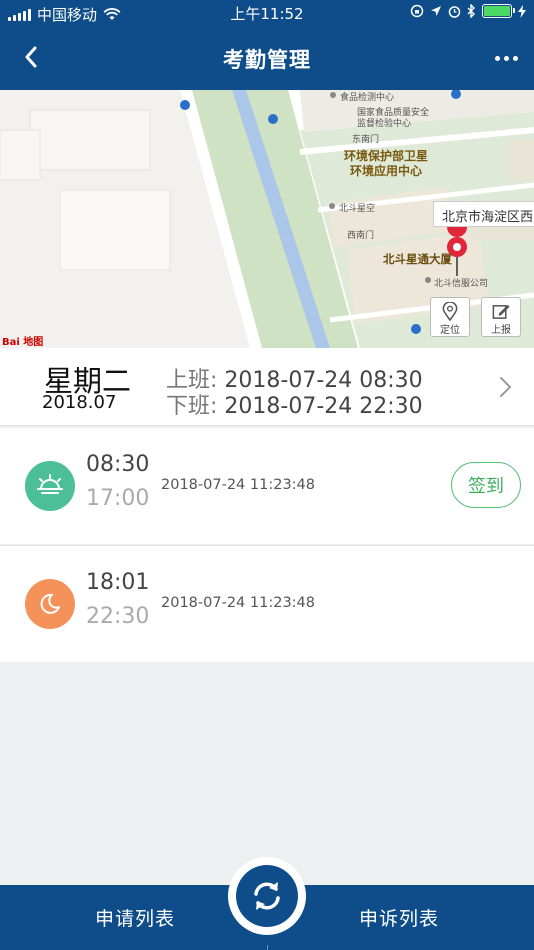  I want to click on map-label-east-gate: 东南门, so click(366, 140).